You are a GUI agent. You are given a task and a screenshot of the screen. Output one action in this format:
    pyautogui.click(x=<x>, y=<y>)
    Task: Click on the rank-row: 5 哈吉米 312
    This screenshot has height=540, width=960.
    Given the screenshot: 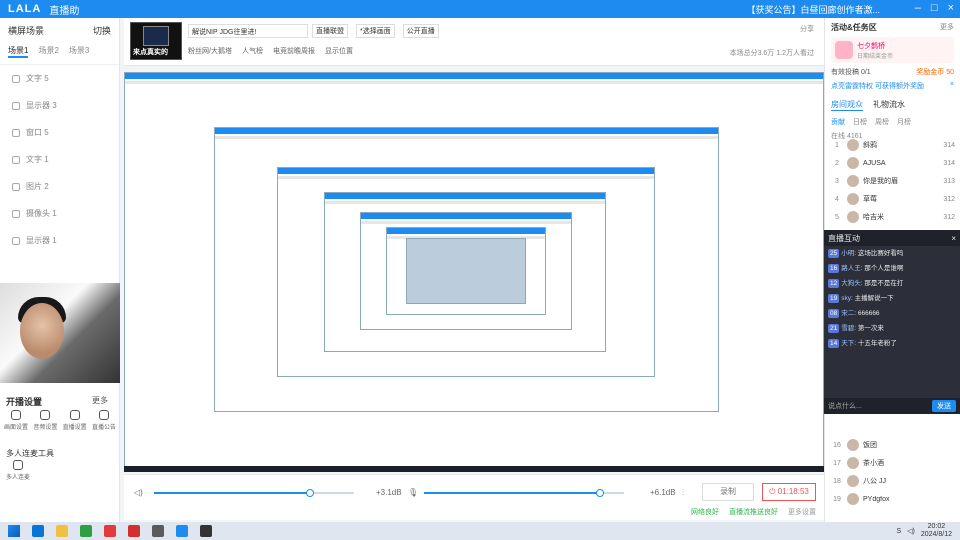 What is the action you would take?
    pyautogui.click(x=893, y=217)
    